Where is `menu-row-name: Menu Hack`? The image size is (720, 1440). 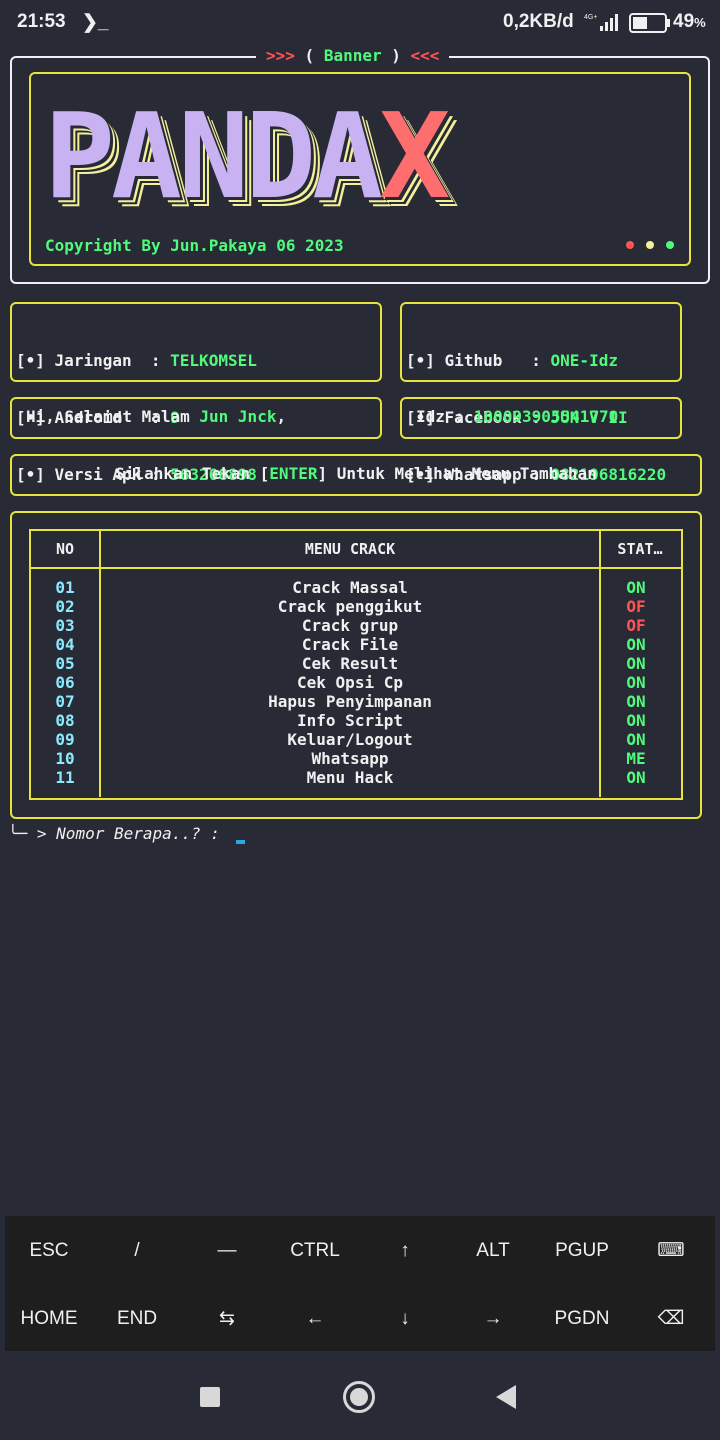
menu-row-name: Menu Hack is located at coordinates (350, 777).